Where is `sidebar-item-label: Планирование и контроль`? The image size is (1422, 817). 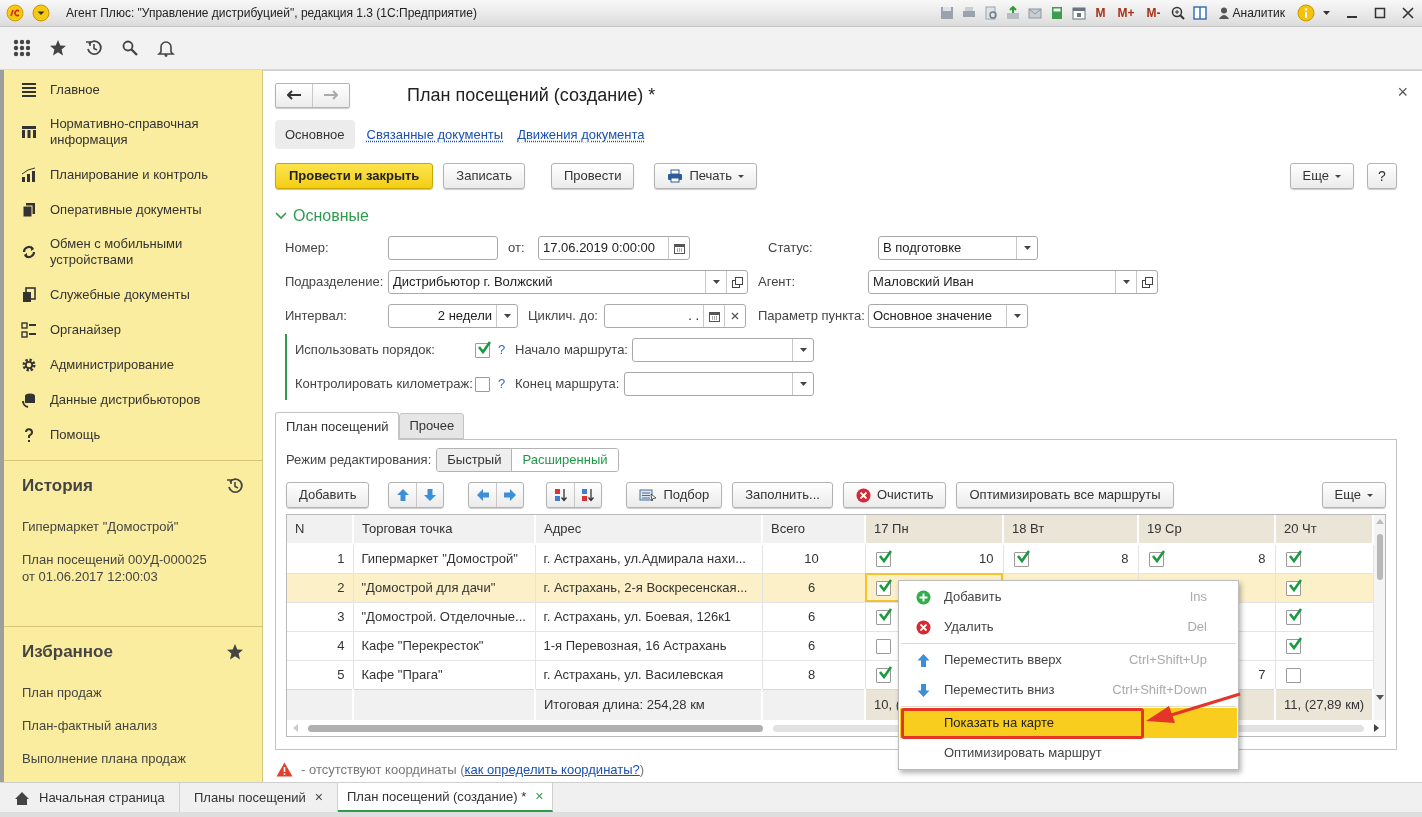 sidebar-item-label: Планирование и контроль is located at coordinates (129, 174).